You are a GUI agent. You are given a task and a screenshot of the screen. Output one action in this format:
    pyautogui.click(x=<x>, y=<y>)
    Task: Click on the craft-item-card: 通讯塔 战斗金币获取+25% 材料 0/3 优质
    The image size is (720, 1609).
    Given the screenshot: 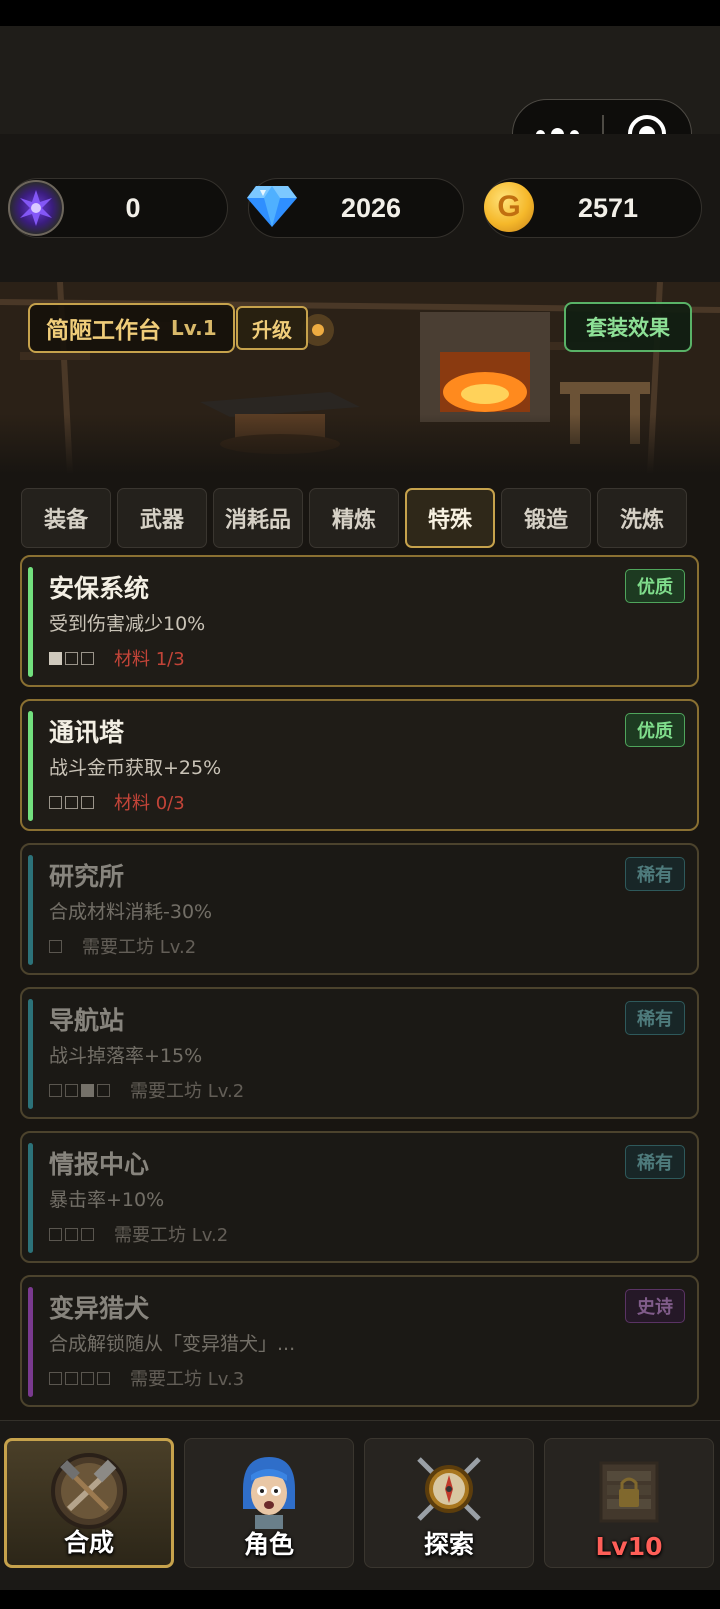 What is the action you would take?
    pyautogui.click(x=359, y=765)
    